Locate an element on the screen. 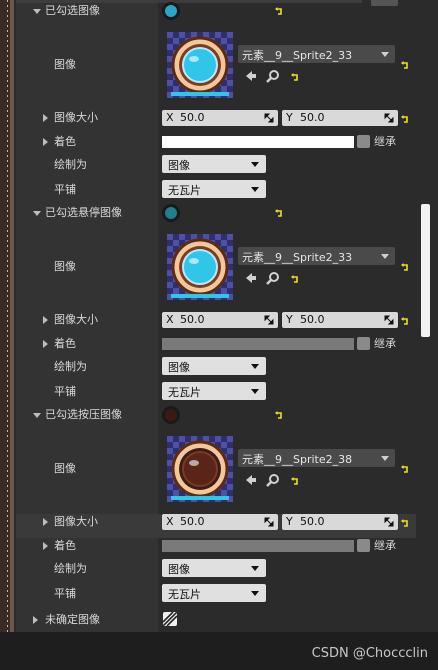 The width and height of the screenshot is (438, 670). y-axis-label: Y is located at coordinates (289, 319).